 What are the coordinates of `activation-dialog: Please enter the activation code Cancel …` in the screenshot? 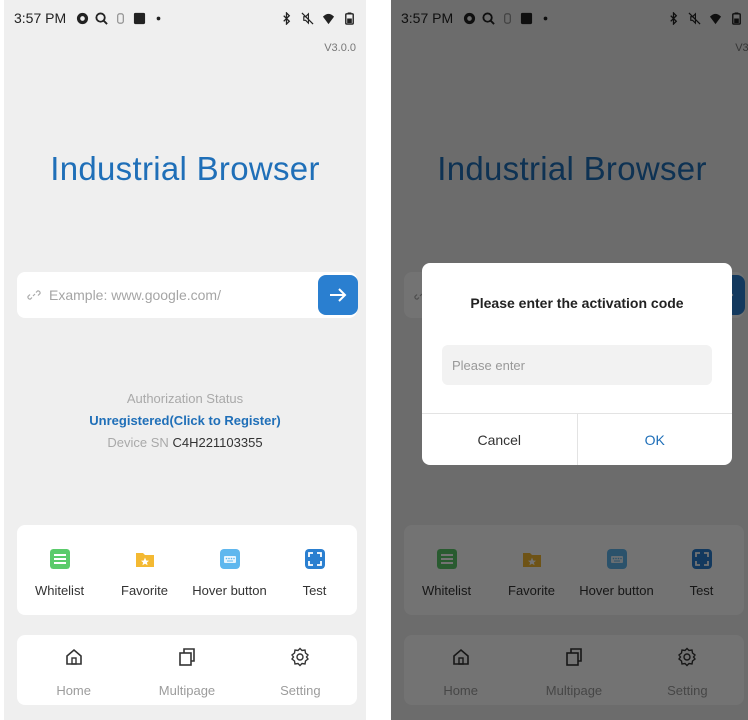 It's located at (577, 364).